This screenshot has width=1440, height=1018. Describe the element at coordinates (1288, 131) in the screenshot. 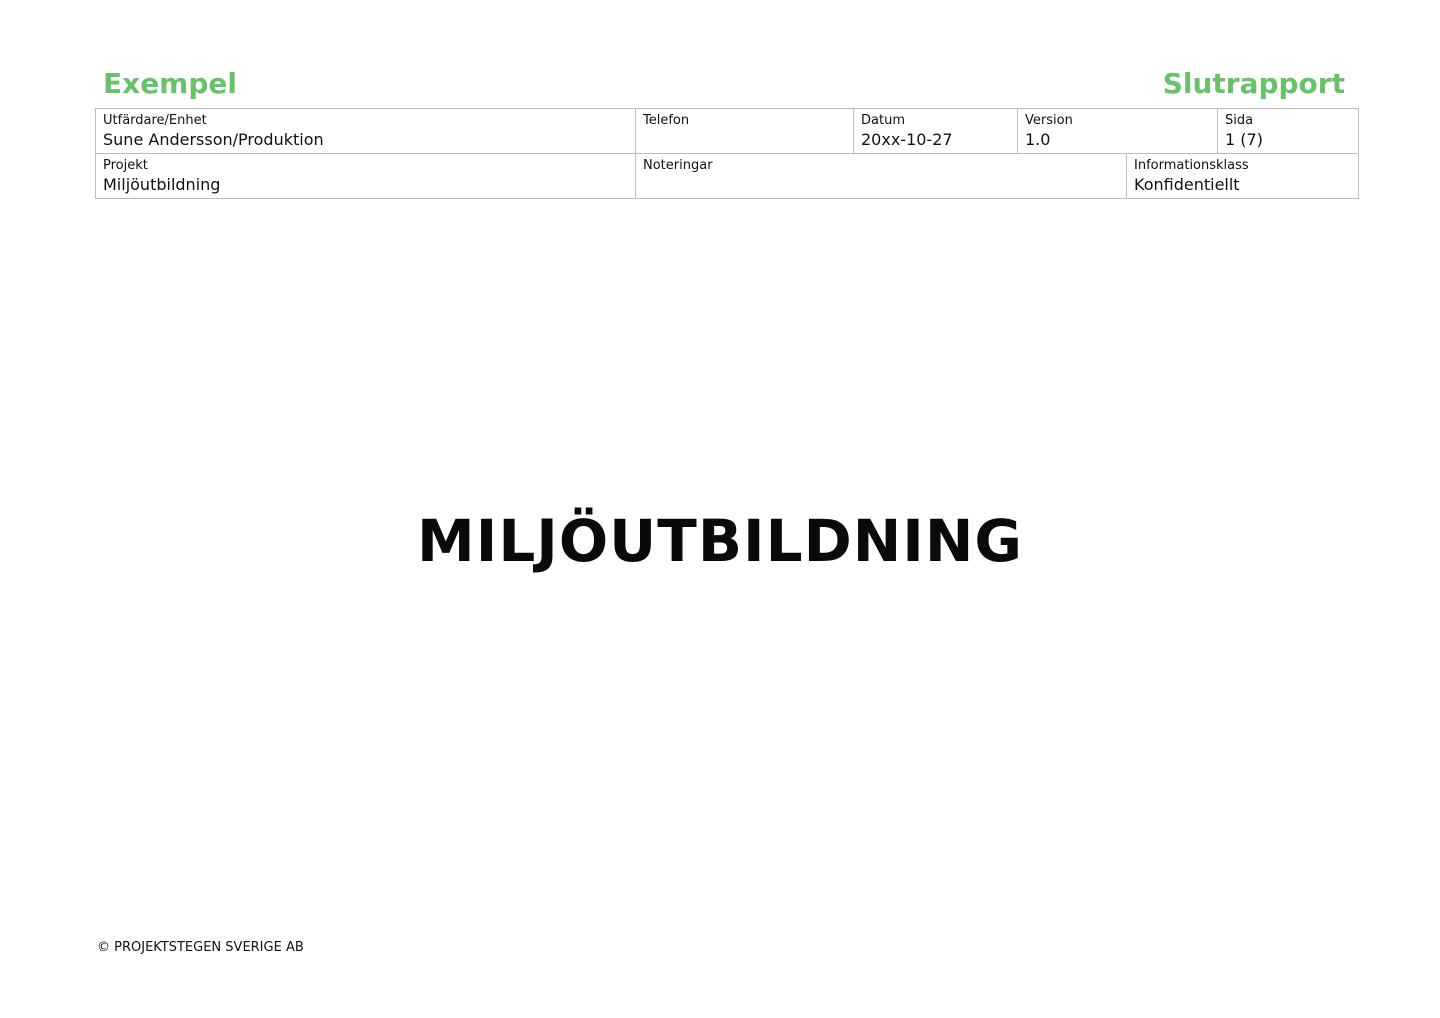

I see `page-cell: Sida 1 (7)` at that location.